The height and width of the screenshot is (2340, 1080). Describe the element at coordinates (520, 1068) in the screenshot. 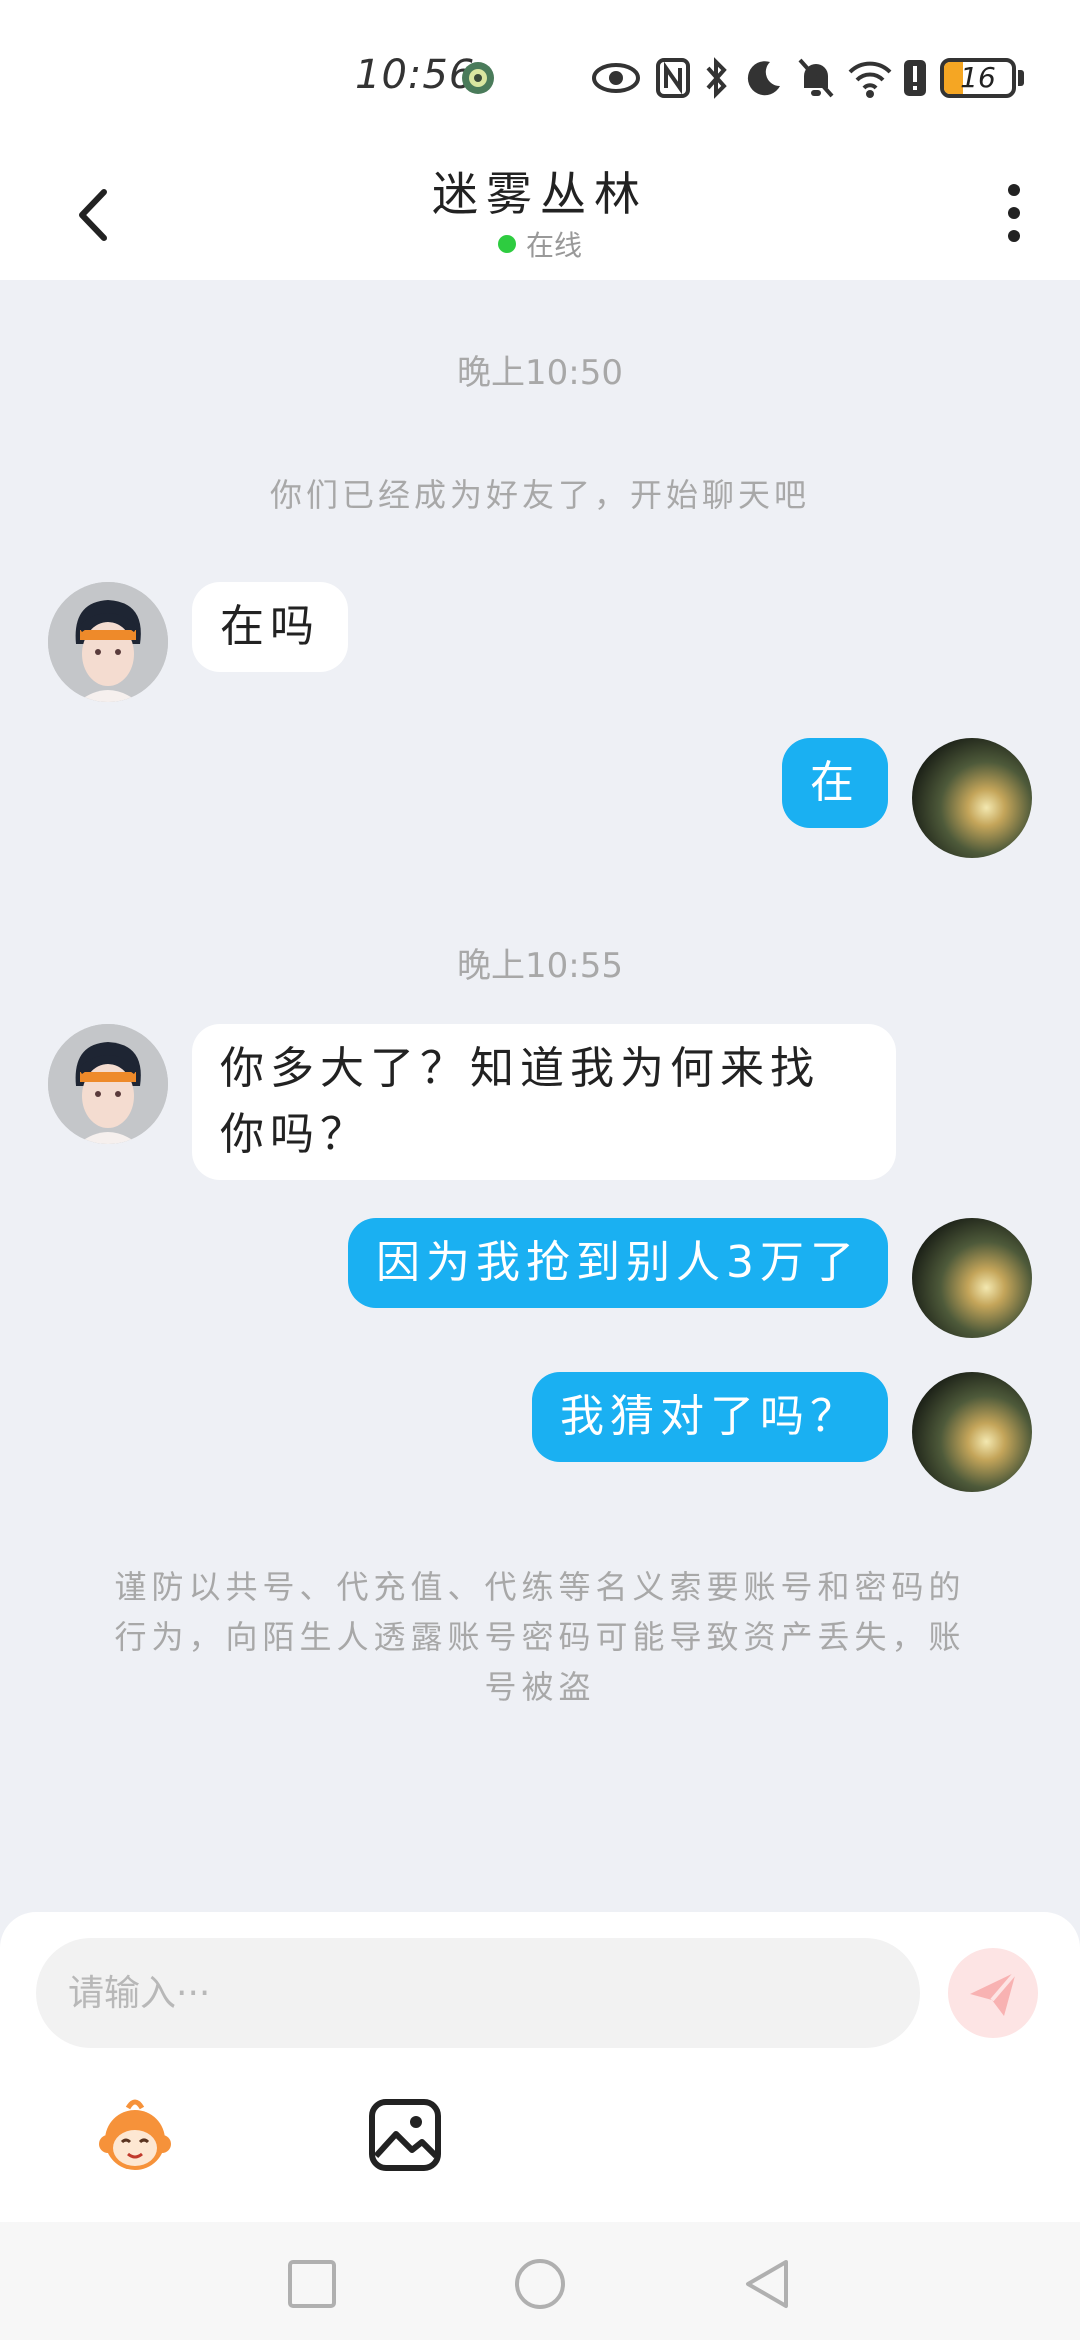

I see `message-line: 你多大了？知道我为何来找` at that location.